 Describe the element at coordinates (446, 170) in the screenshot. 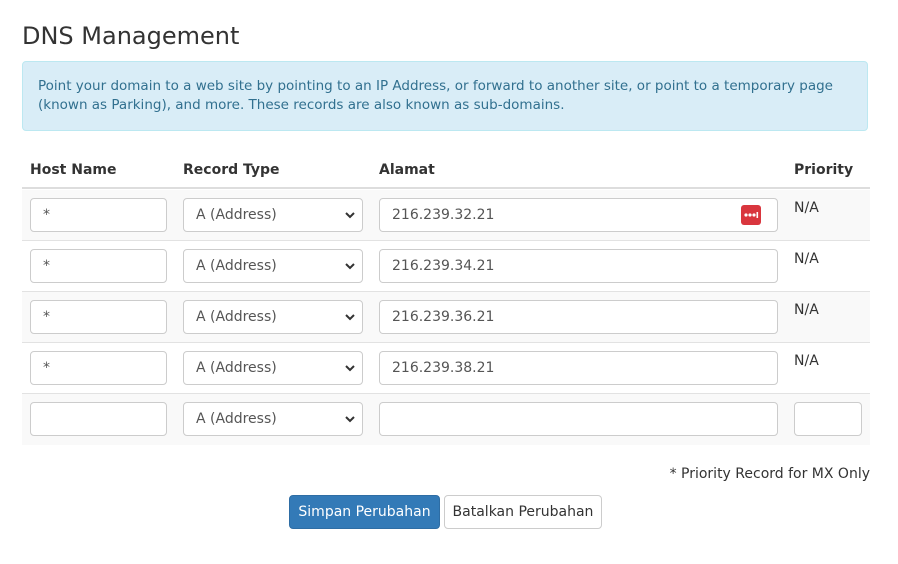

I see `table-header: Host Name Record Type Alamat Priority` at that location.